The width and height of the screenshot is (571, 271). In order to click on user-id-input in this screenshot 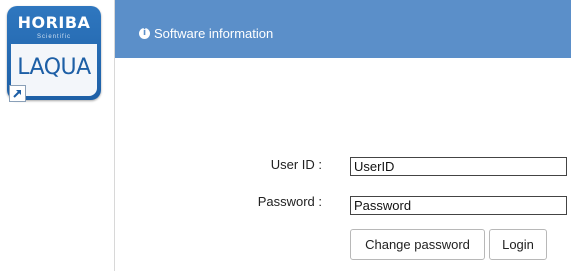, I will do `click(458, 166)`.